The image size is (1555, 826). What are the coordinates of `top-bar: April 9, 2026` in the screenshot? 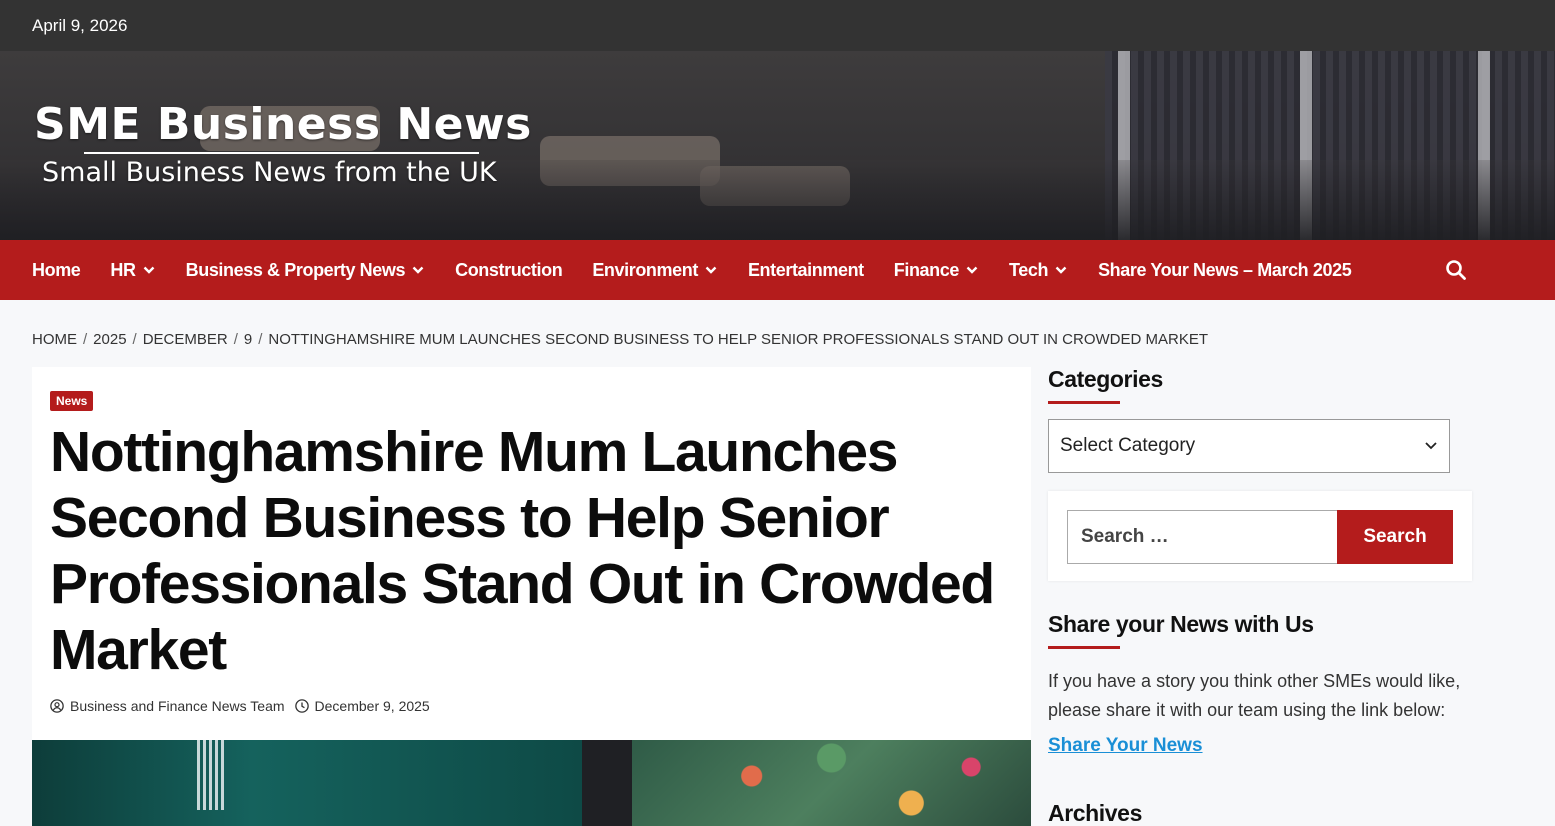 It's located at (777, 25).